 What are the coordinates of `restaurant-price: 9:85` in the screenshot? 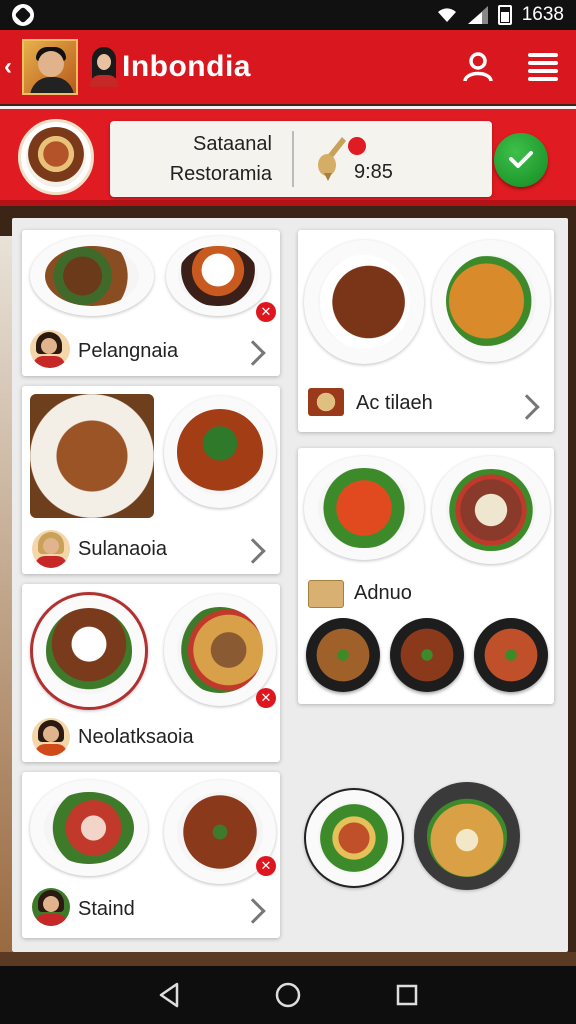 It's located at (373, 172).